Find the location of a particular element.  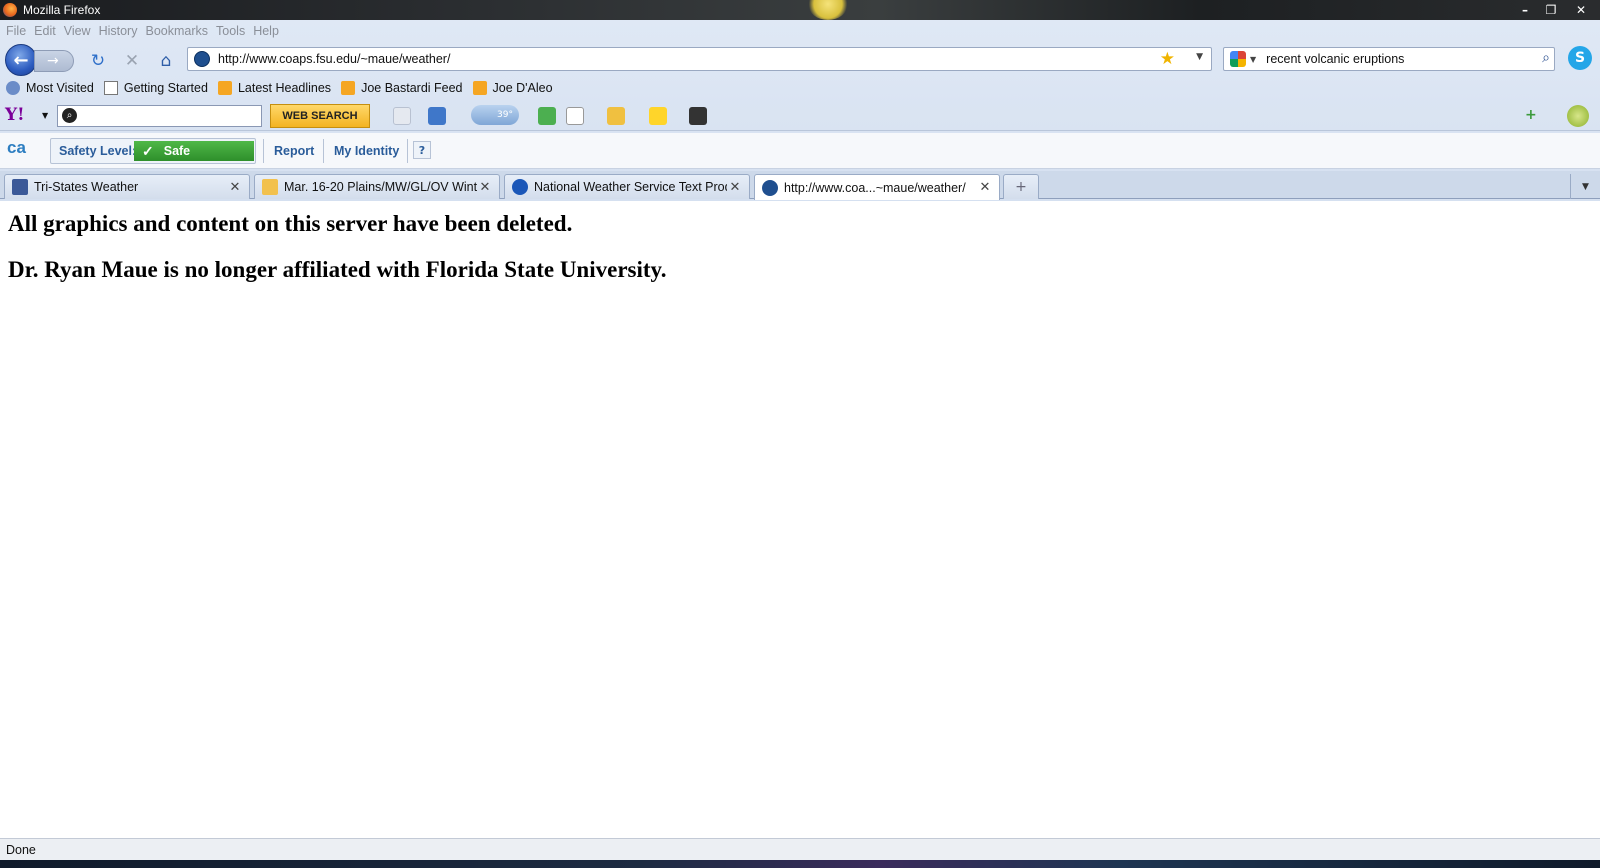

tab-nws-text-products: National Weather Service Text Prod... ✕ is located at coordinates (627, 186).